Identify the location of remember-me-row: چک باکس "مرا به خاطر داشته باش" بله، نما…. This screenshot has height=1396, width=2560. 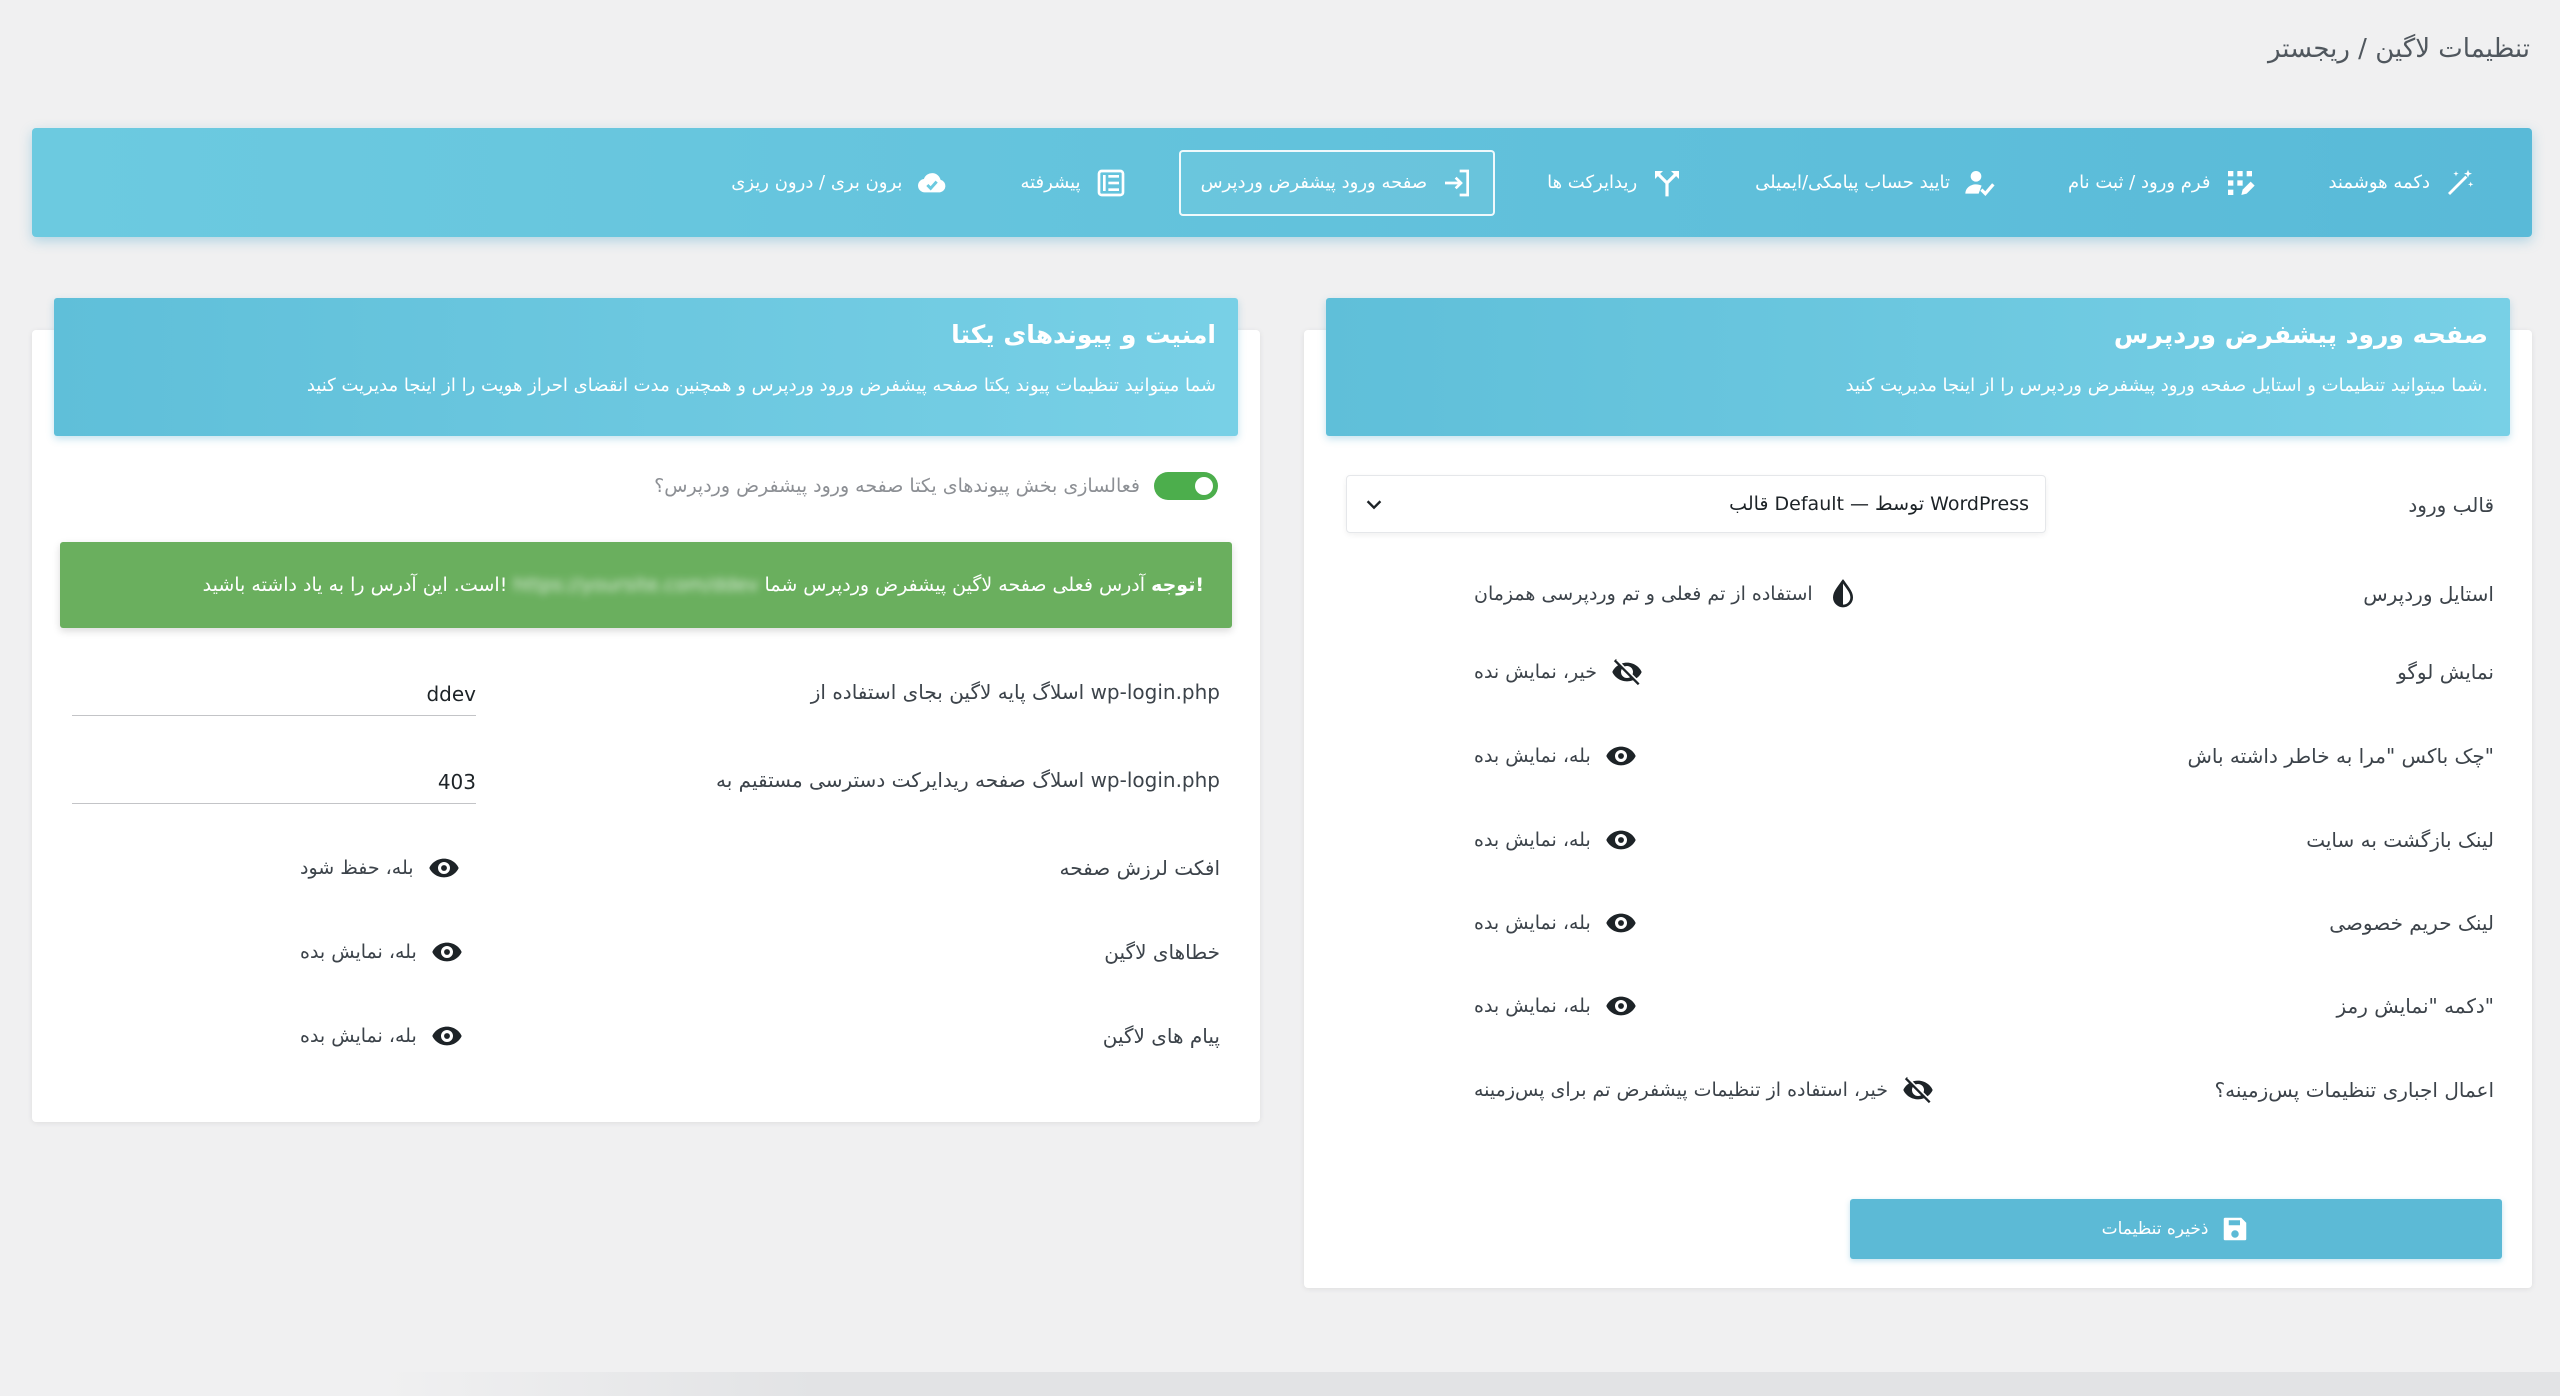
(1914, 756).